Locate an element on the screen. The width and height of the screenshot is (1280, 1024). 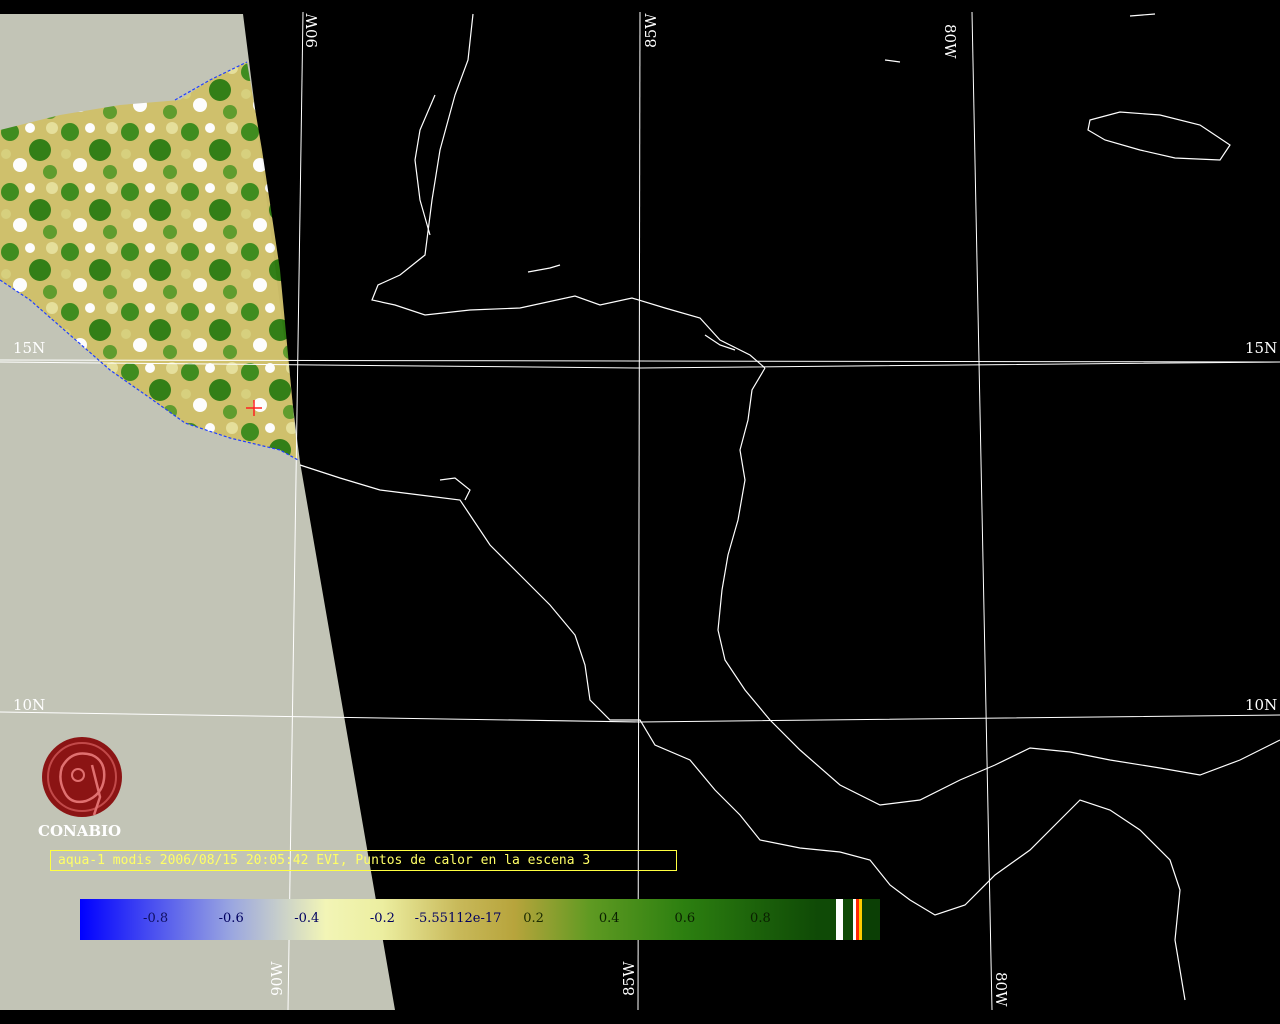
lon-label-top-85w: 85W is located at coordinates (651, 30).